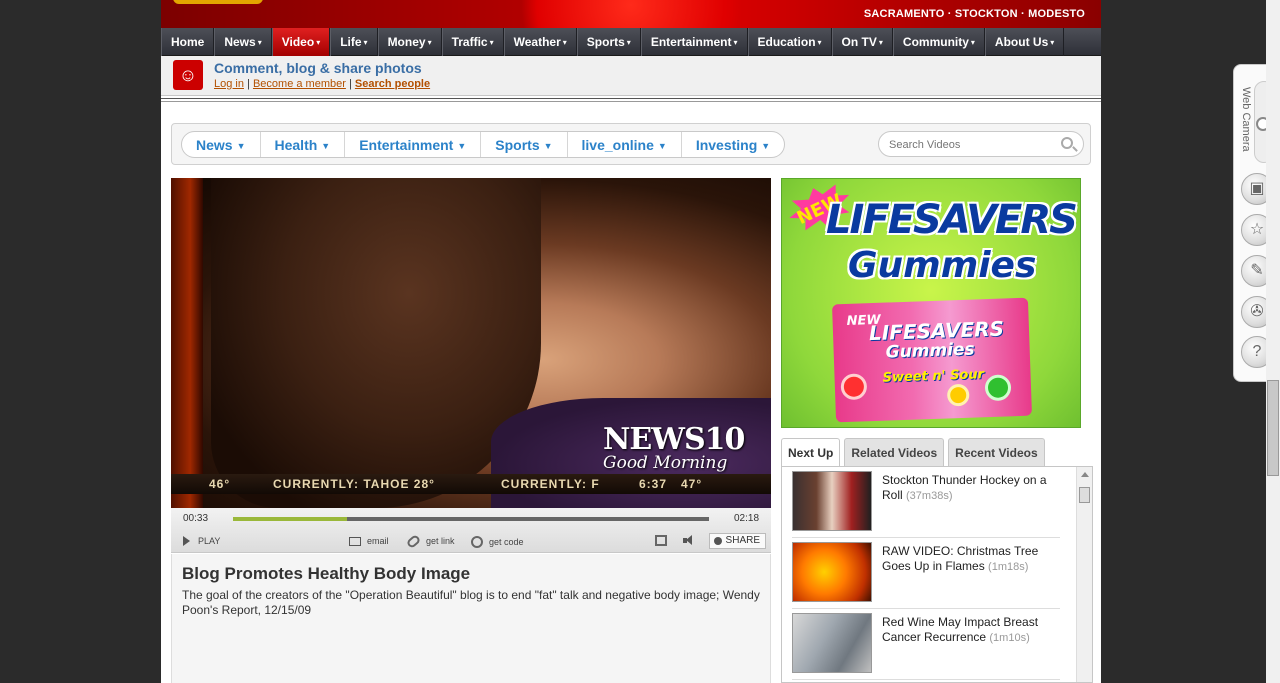 Image resolution: width=1280 pixels, height=683 pixels. What do you see at coordinates (188, 75) in the screenshot?
I see `smiley-icon: ☺` at bounding box center [188, 75].